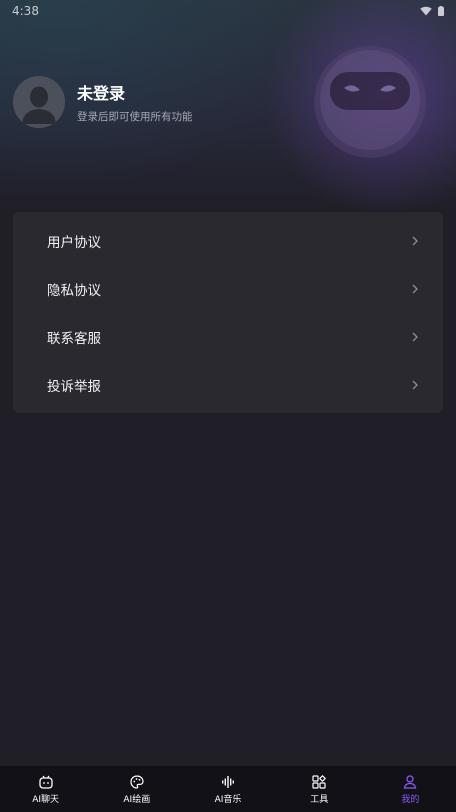 The height and width of the screenshot is (812, 456). What do you see at coordinates (135, 92) in the screenshot?
I see `login-status-title: 未登录` at bounding box center [135, 92].